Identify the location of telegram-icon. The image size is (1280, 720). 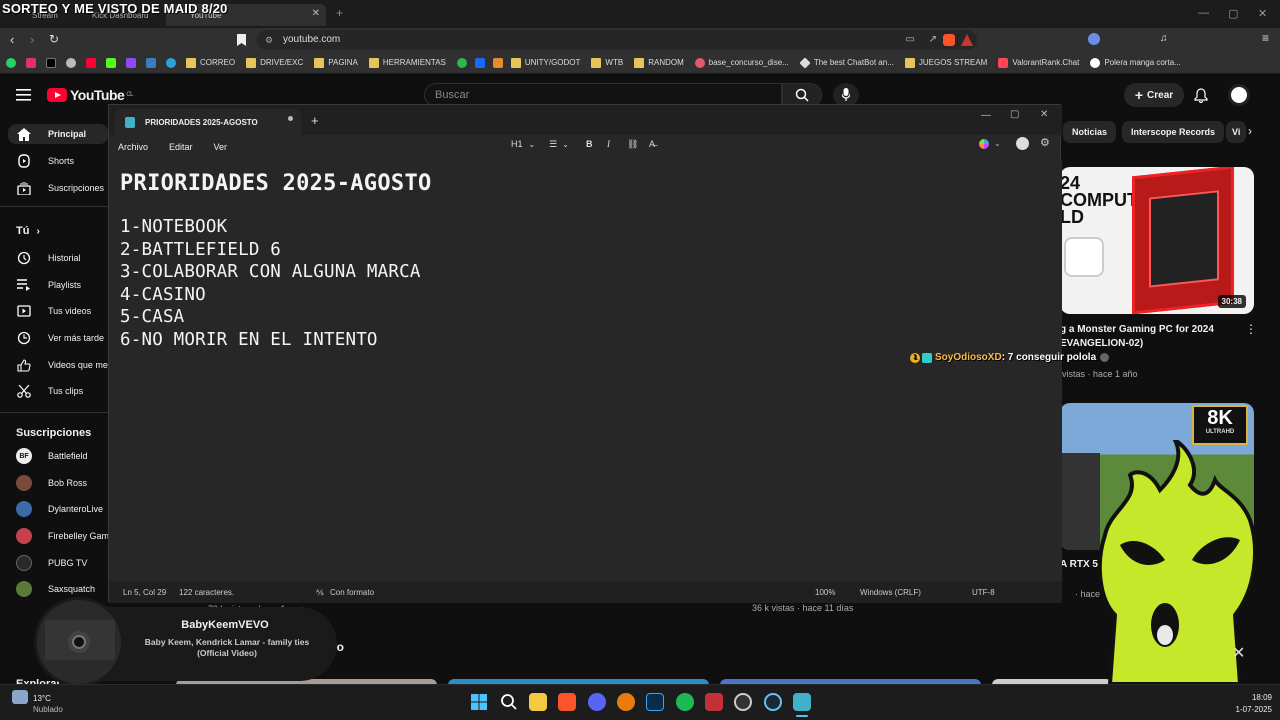
(171, 62).